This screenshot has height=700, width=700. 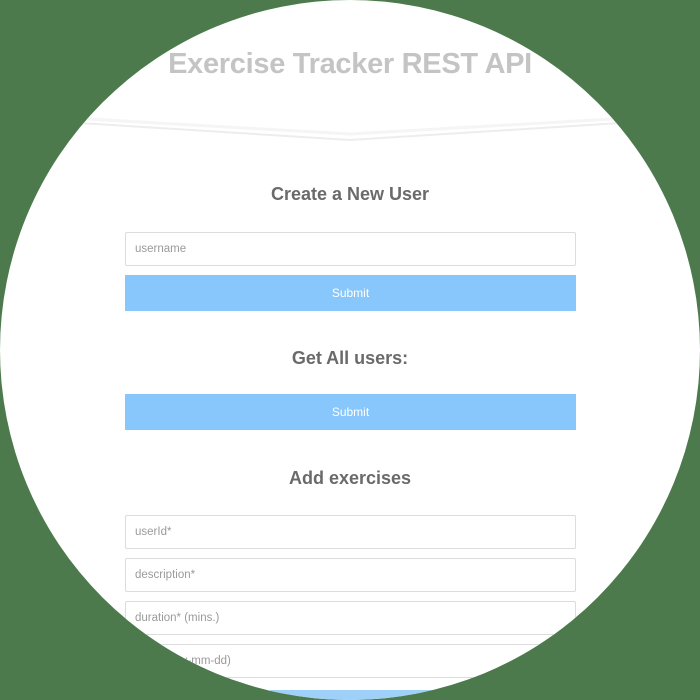 What do you see at coordinates (350, 478) in the screenshot?
I see `add-exercises-heading: Add exercises` at bounding box center [350, 478].